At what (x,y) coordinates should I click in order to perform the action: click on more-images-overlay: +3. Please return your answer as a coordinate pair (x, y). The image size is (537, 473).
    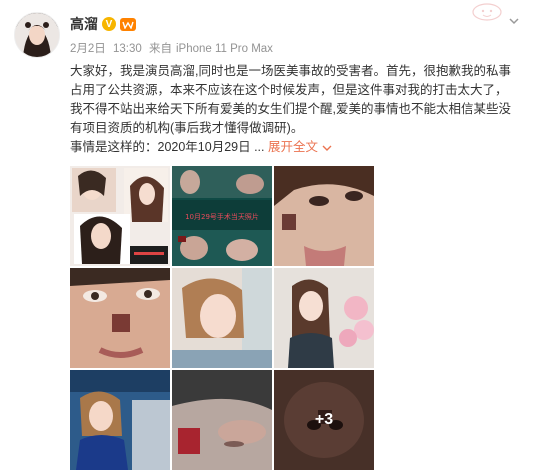
    Looking at the image, I should click on (324, 420).